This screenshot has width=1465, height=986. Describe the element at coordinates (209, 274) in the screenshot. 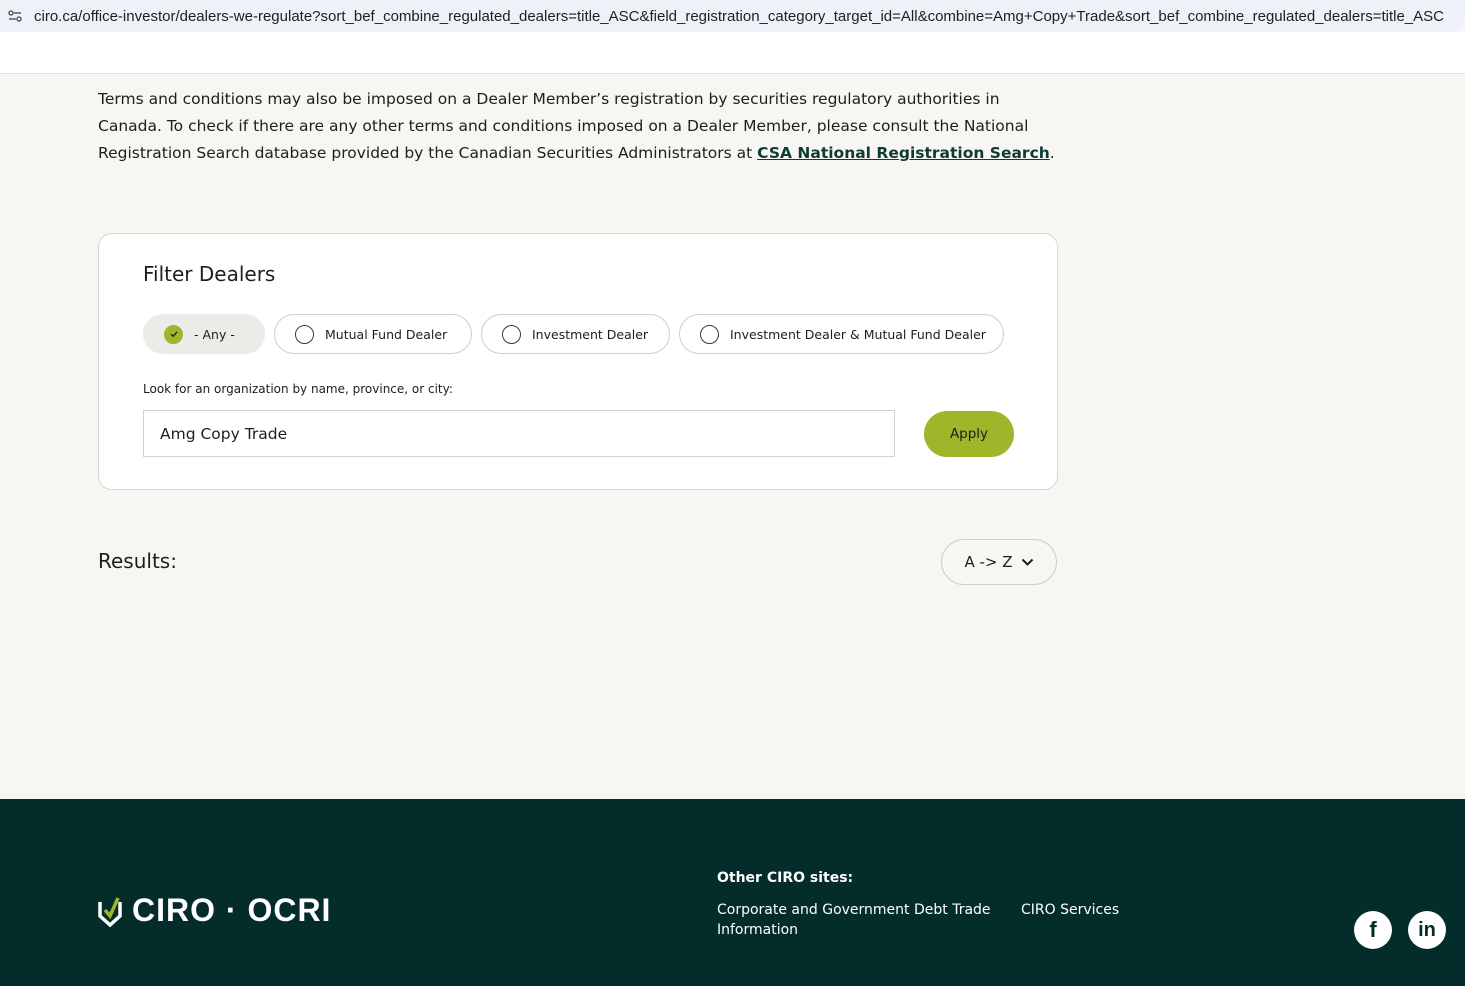

I see `filter-title: Filter Dealers` at that location.